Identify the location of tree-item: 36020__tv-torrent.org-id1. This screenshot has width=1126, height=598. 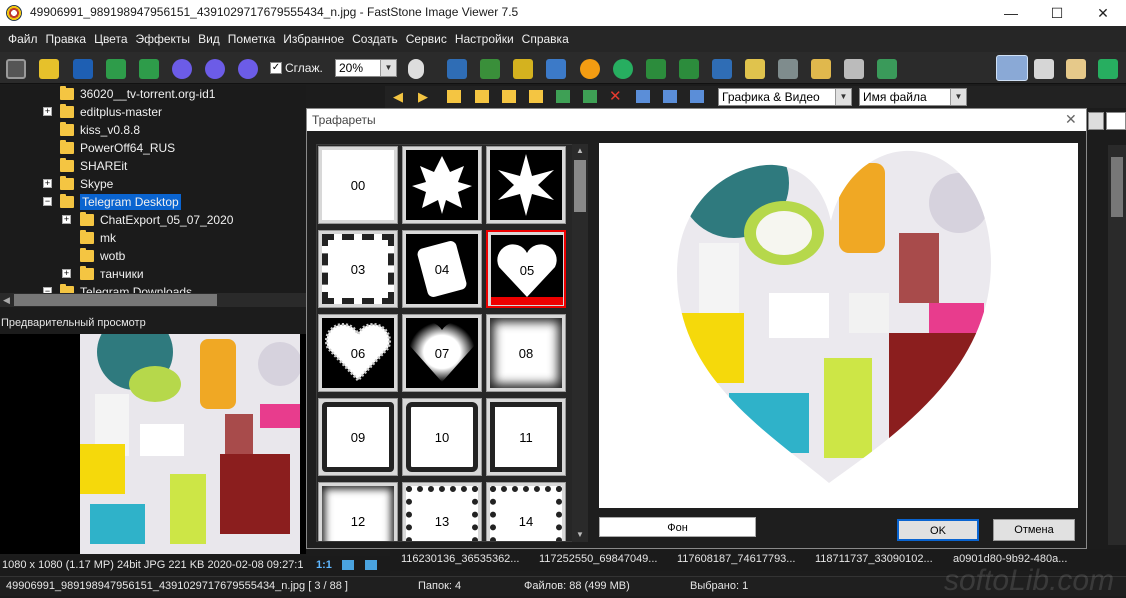
(137, 94).